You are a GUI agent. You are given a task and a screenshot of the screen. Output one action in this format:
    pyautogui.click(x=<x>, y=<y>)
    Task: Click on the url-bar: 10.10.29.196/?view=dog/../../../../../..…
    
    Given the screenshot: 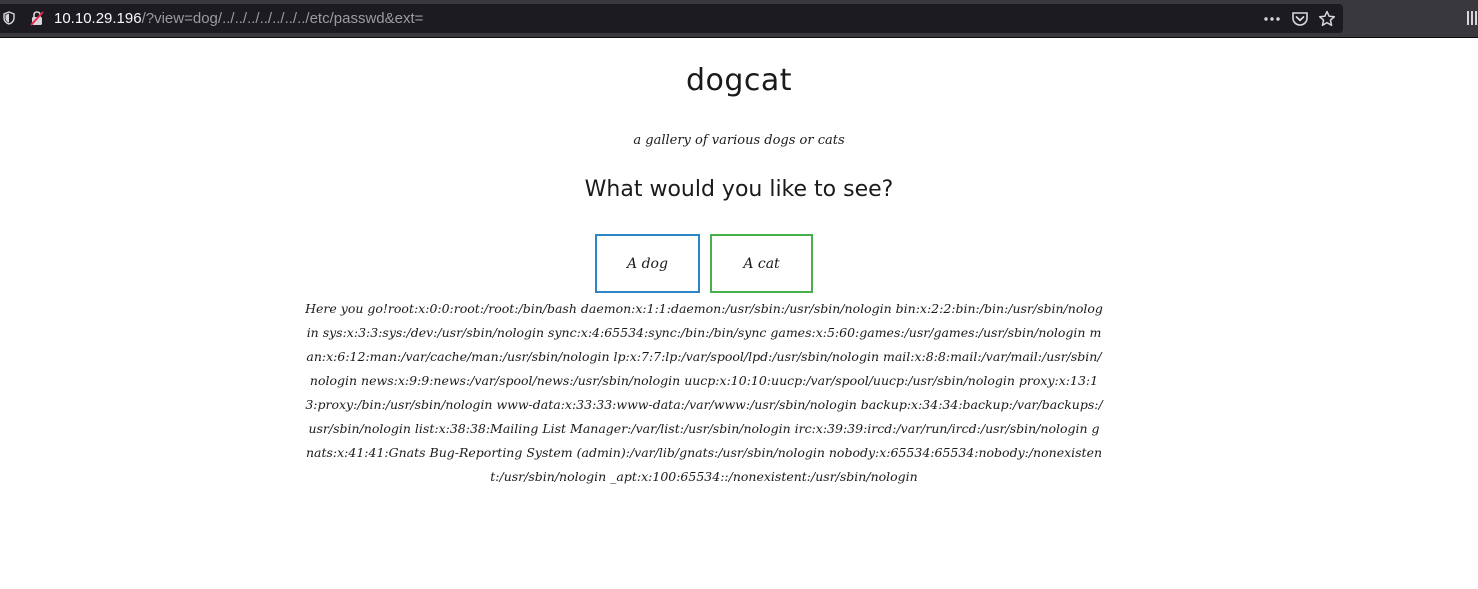 What is the action you would take?
    pyautogui.click(x=671, y=18)
    